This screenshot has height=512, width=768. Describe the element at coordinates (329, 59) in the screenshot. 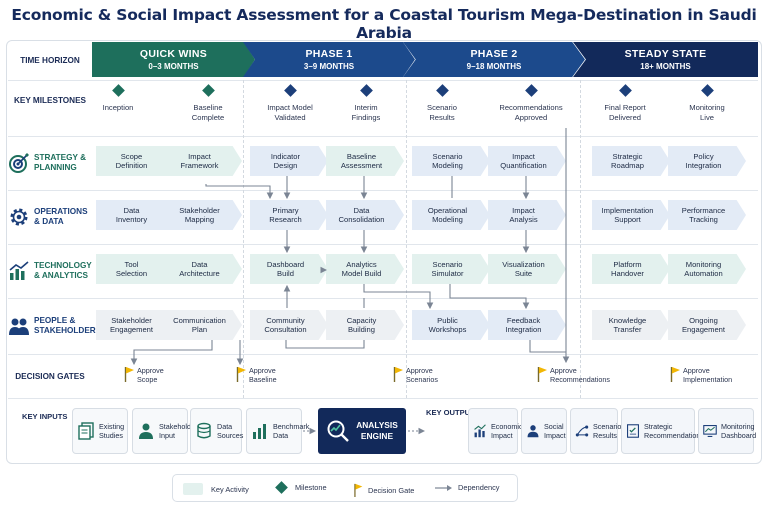

I see `phase-1: PHASE 1 3–9 MONTHS` at that location.